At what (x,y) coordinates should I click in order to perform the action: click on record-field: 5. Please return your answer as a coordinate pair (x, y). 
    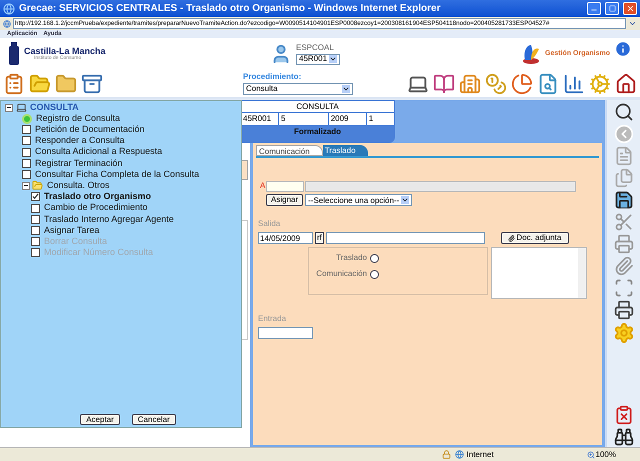
    Looking at the image, I should click on (303, 119).